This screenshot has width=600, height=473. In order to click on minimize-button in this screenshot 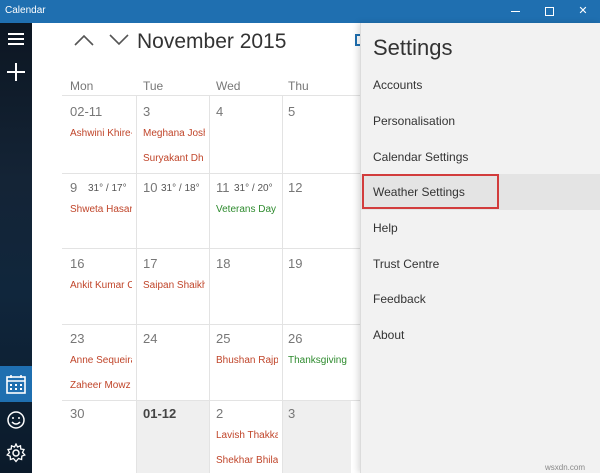, I will do `click(515, 11)`.